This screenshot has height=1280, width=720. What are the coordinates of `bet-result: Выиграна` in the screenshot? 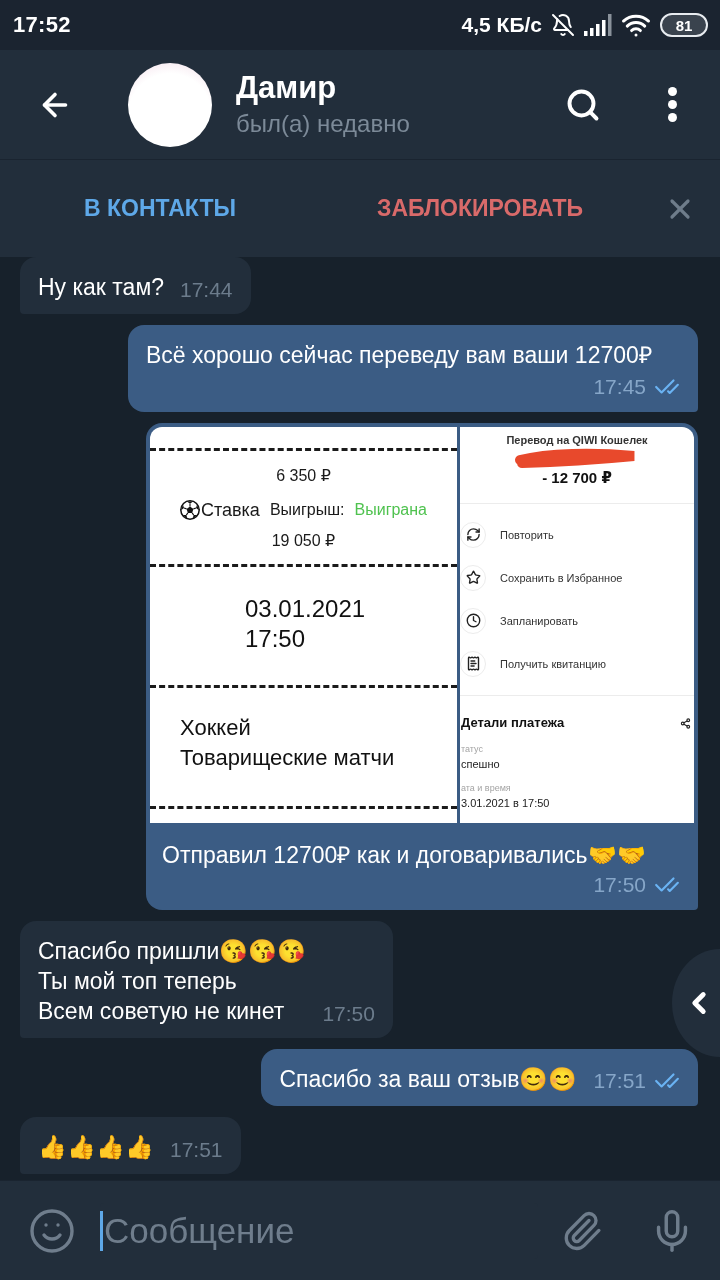 It's located at (390, 510).